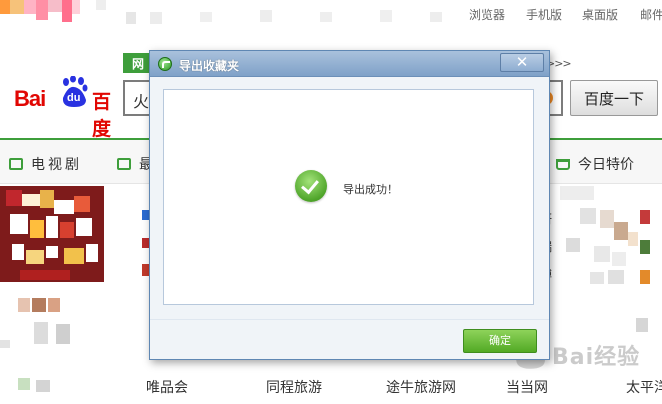  What do you see at coordinates (209, 66) in the screenshot?
I see `dialog-title: 导出收藏夹` at bounding box center [209, 66].